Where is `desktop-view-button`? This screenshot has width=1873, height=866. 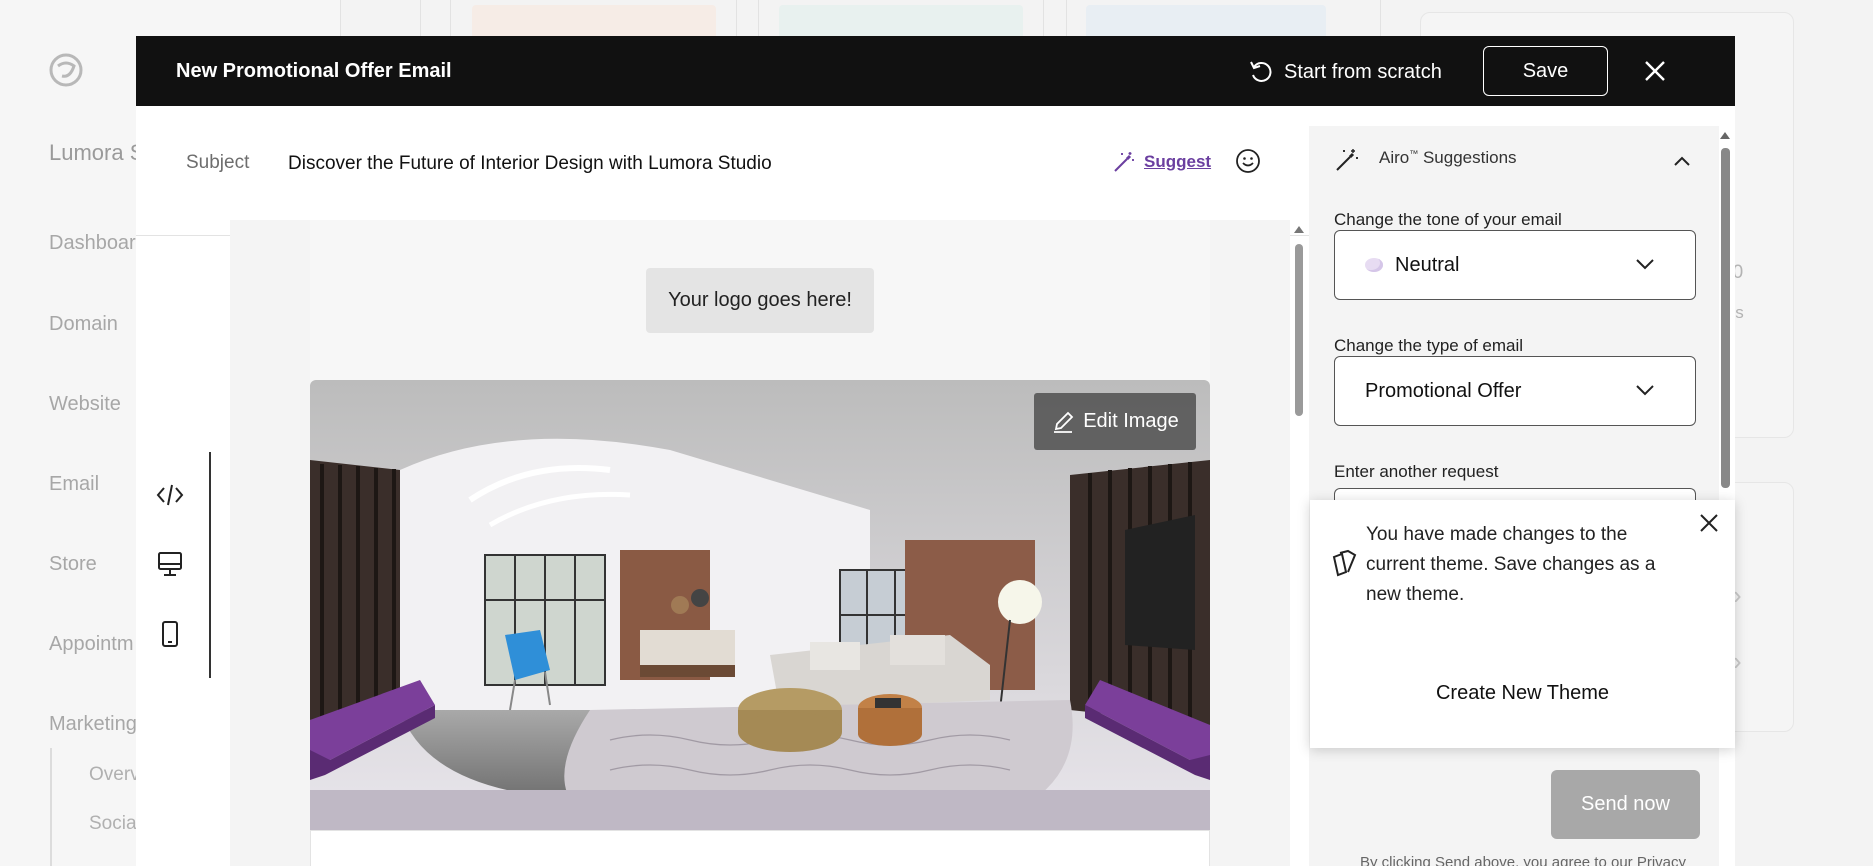
desktop-view-button is located at coordinates (170, 564).